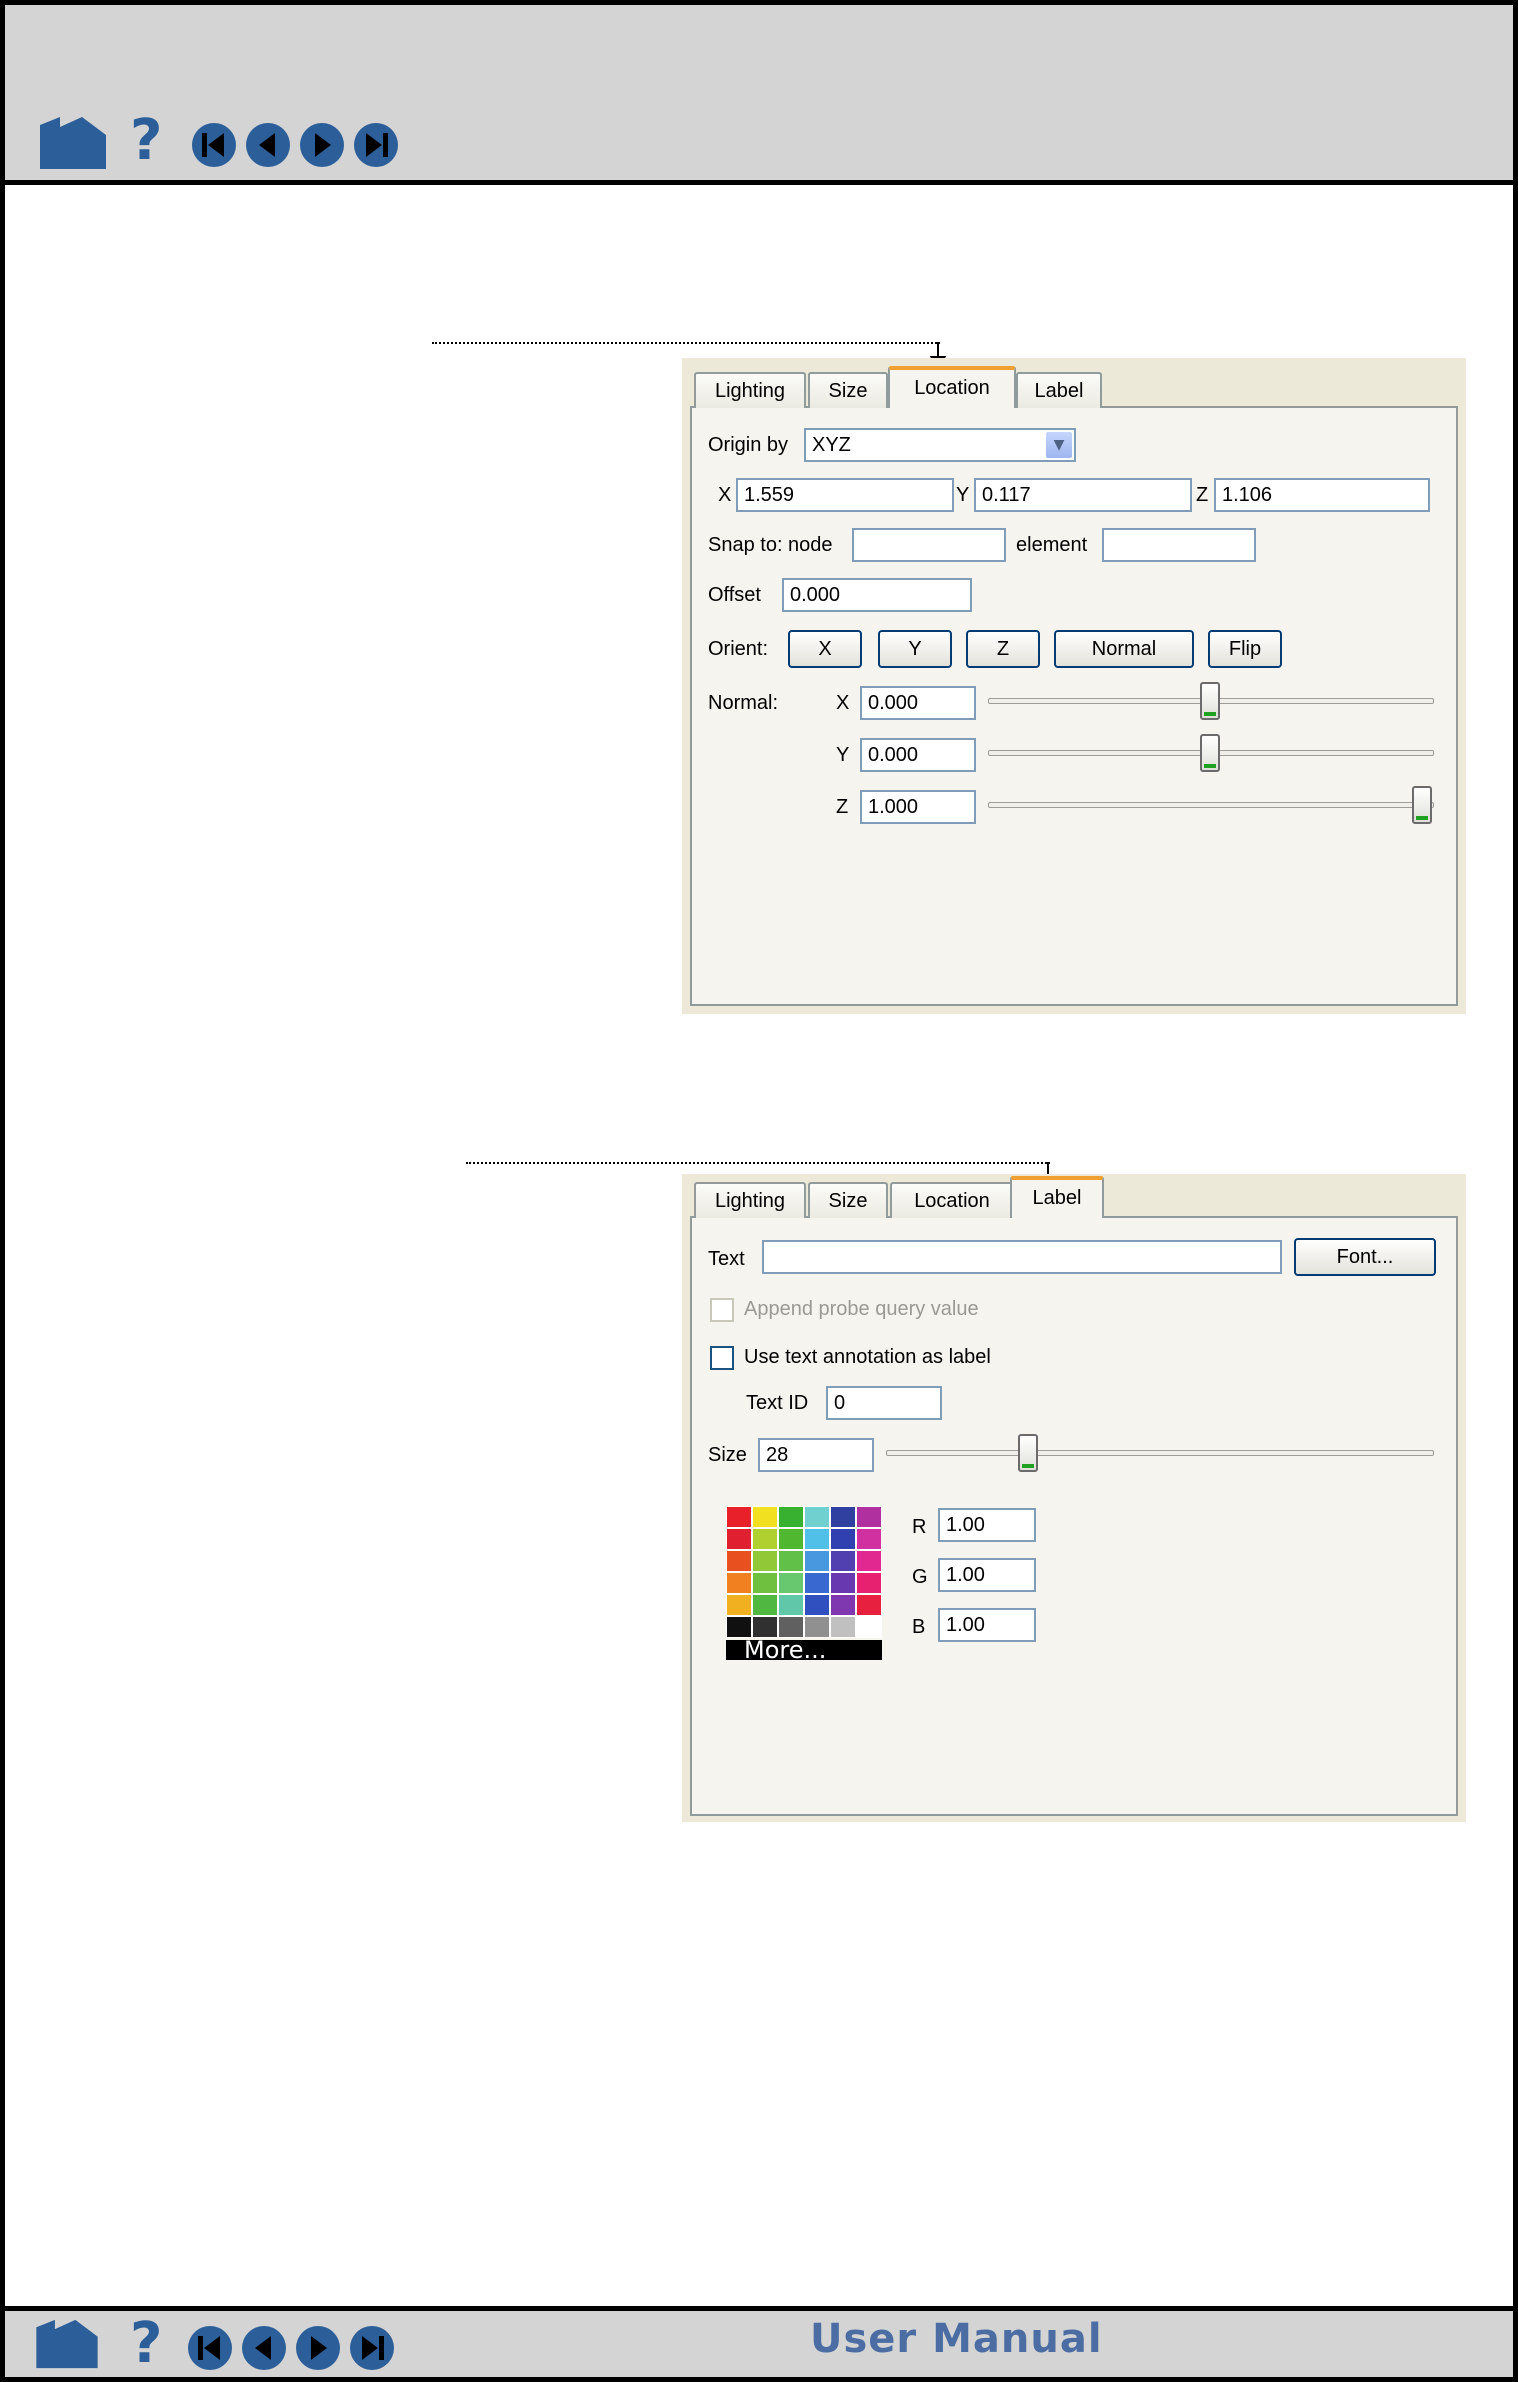 This screenshot has height=2382, width=1518. I want to click on callout-arrow-stem, so click(938, 349).